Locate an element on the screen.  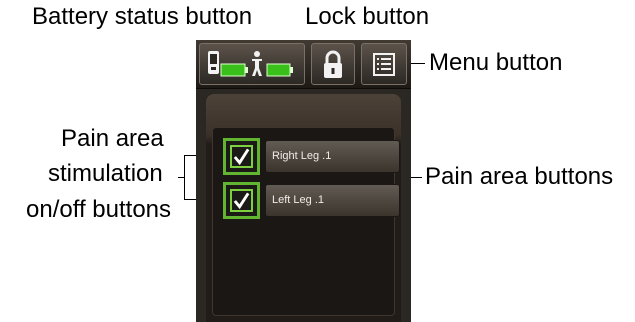
pain-area-button-left-leg: Left Leg .1 is located at coordinates (332, 200).